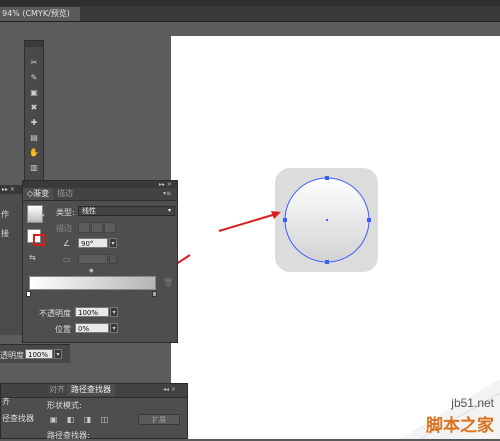 The width and height of the screenshot is (500, 441). I want to click on panel-controls: ◂◂ ×, so click(169, 389).